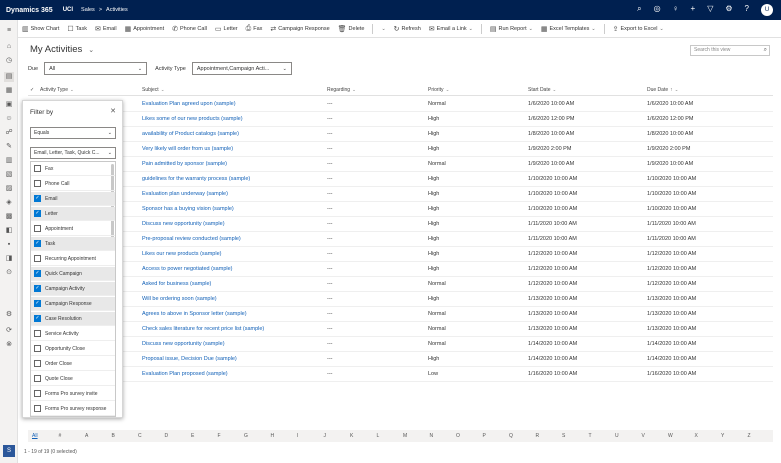  Describe the element at coordinates (219, 436) in the screenshot. I see `alphabet-letter: F` at that location.